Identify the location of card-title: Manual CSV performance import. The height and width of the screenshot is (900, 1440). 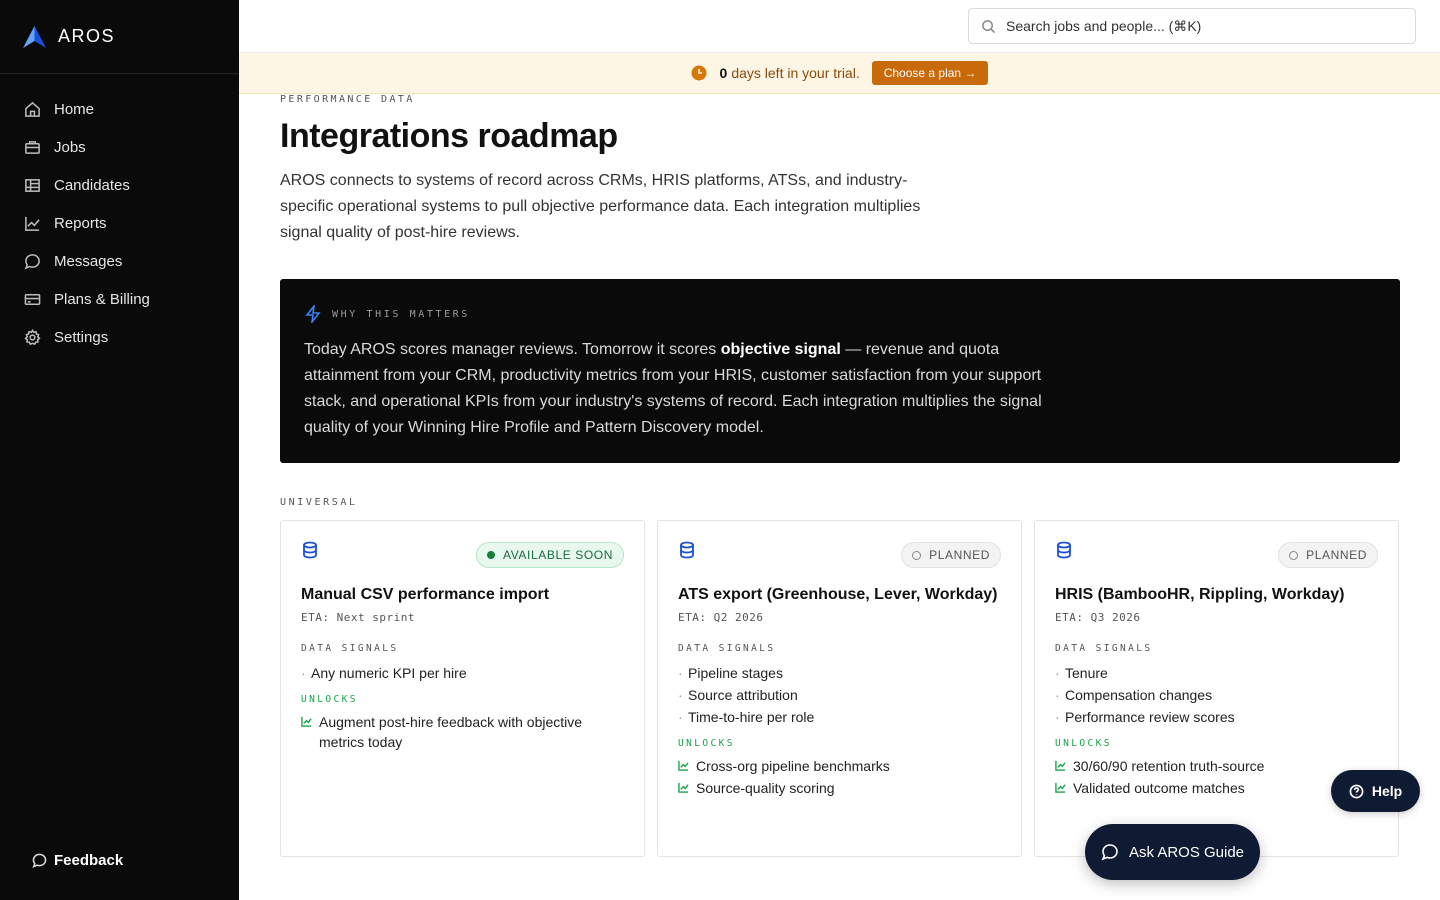
(425, 594).